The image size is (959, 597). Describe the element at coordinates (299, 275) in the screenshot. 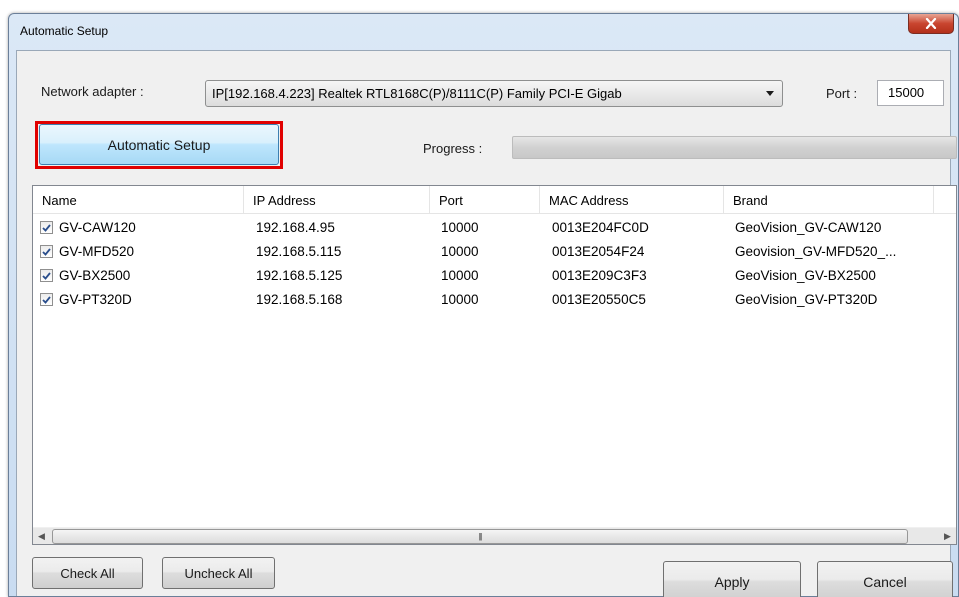

I see `cell-ip: 192.168.5.125` at that location.